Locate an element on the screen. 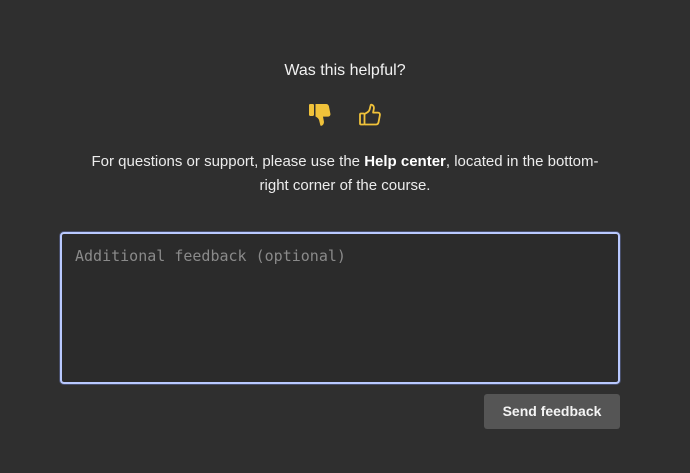  thumbs-up-icon is located at coordinates (370, 114).